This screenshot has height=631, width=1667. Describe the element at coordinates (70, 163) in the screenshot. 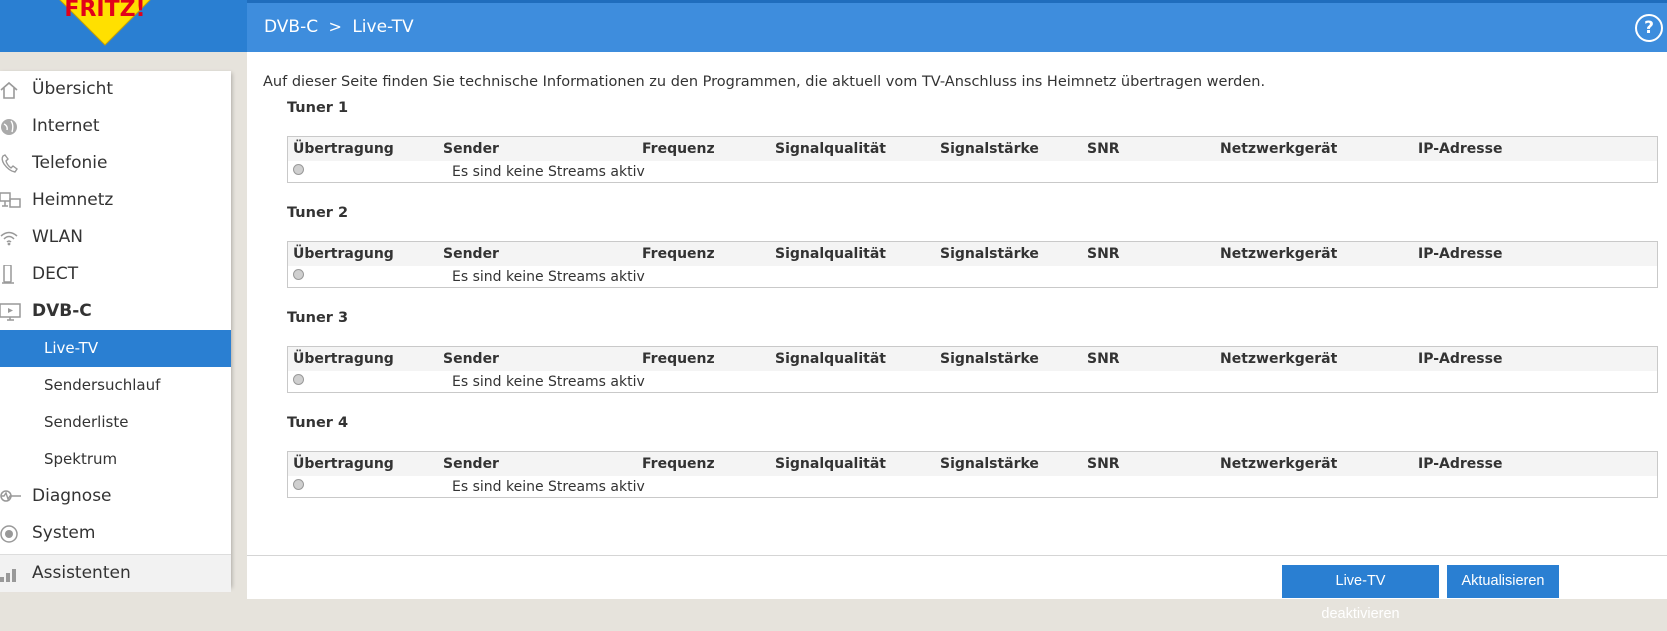

I see `sidebar-item-label: Telefonie` at that location.